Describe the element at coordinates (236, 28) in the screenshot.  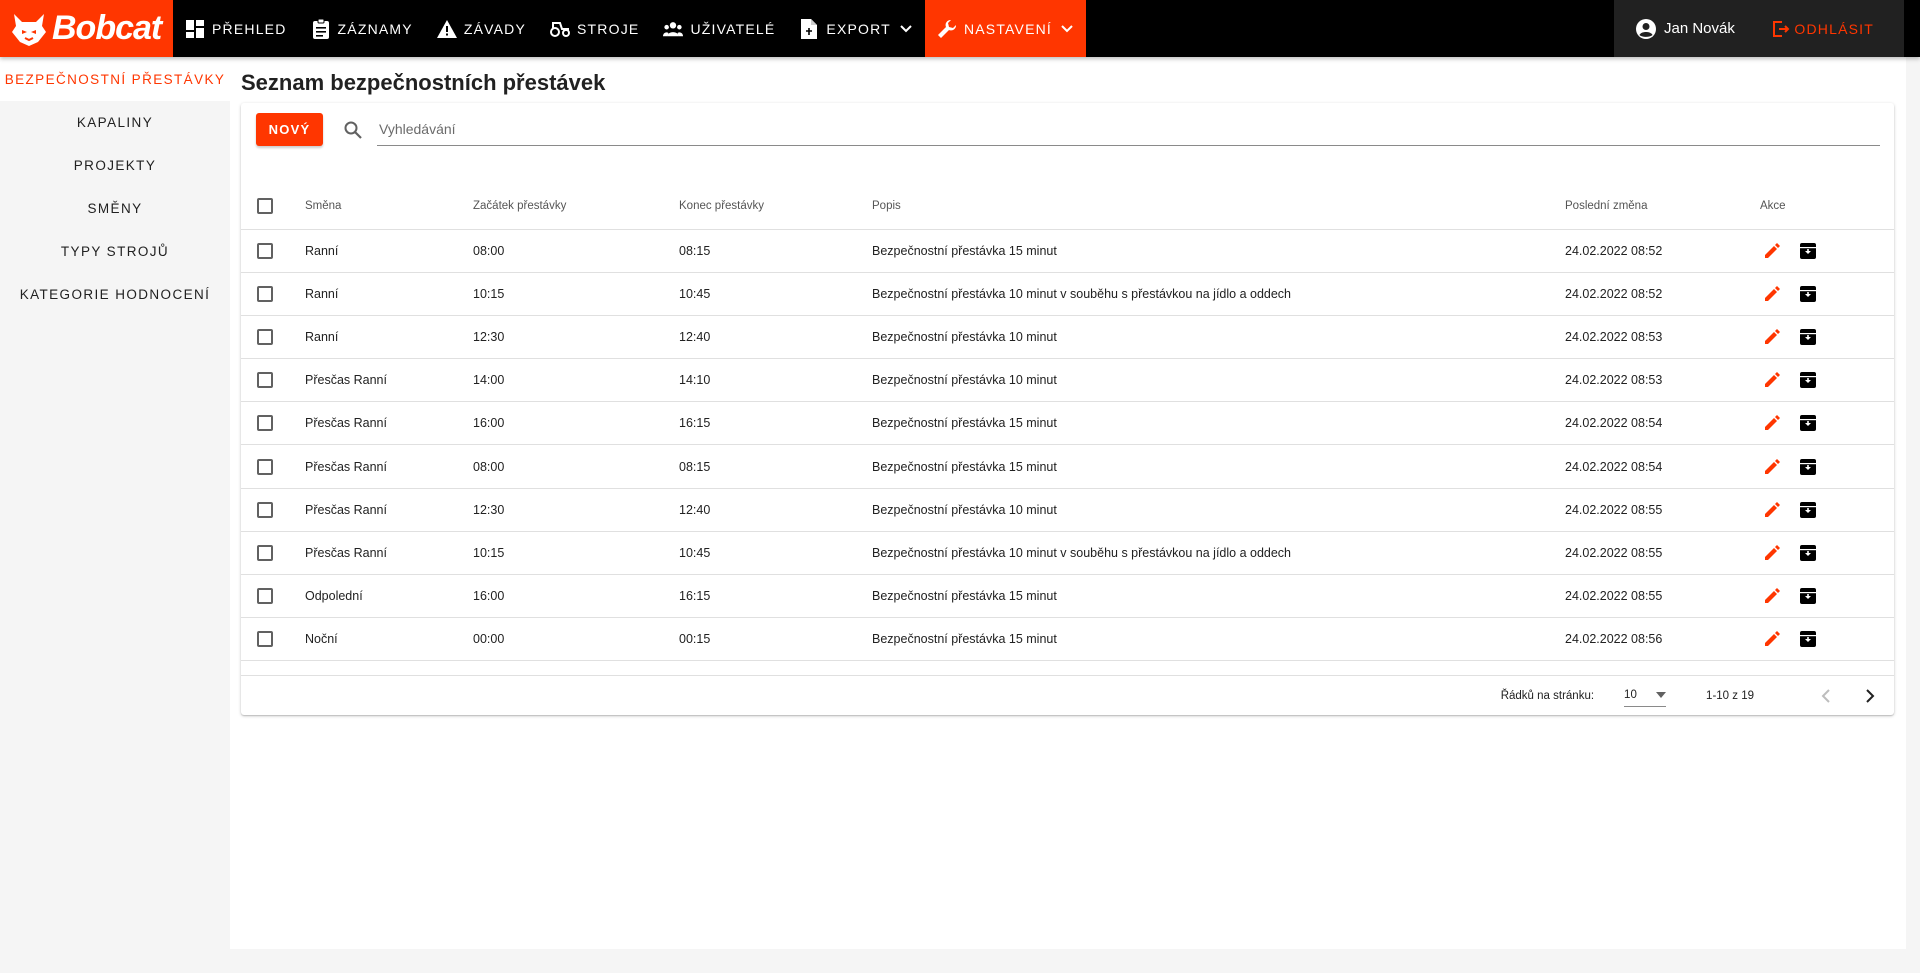
I see `nav-item-prehled: PŘEHLED` at that location.